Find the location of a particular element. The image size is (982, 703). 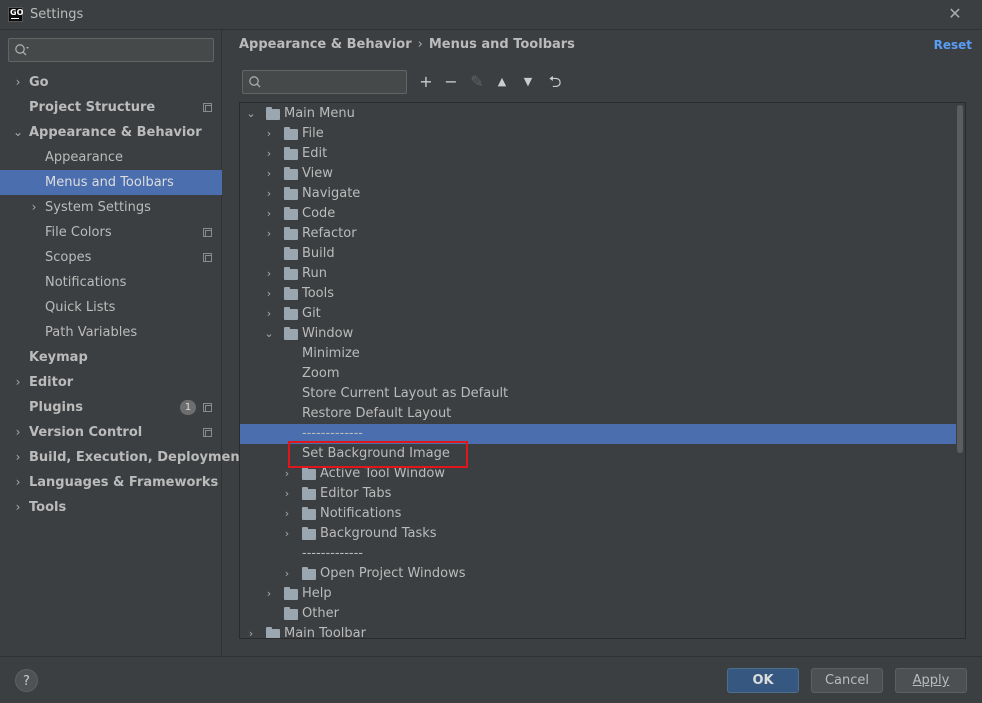

sidebar-item: ⌄ Appearance & Behavior is located at coordinates (111, 132).